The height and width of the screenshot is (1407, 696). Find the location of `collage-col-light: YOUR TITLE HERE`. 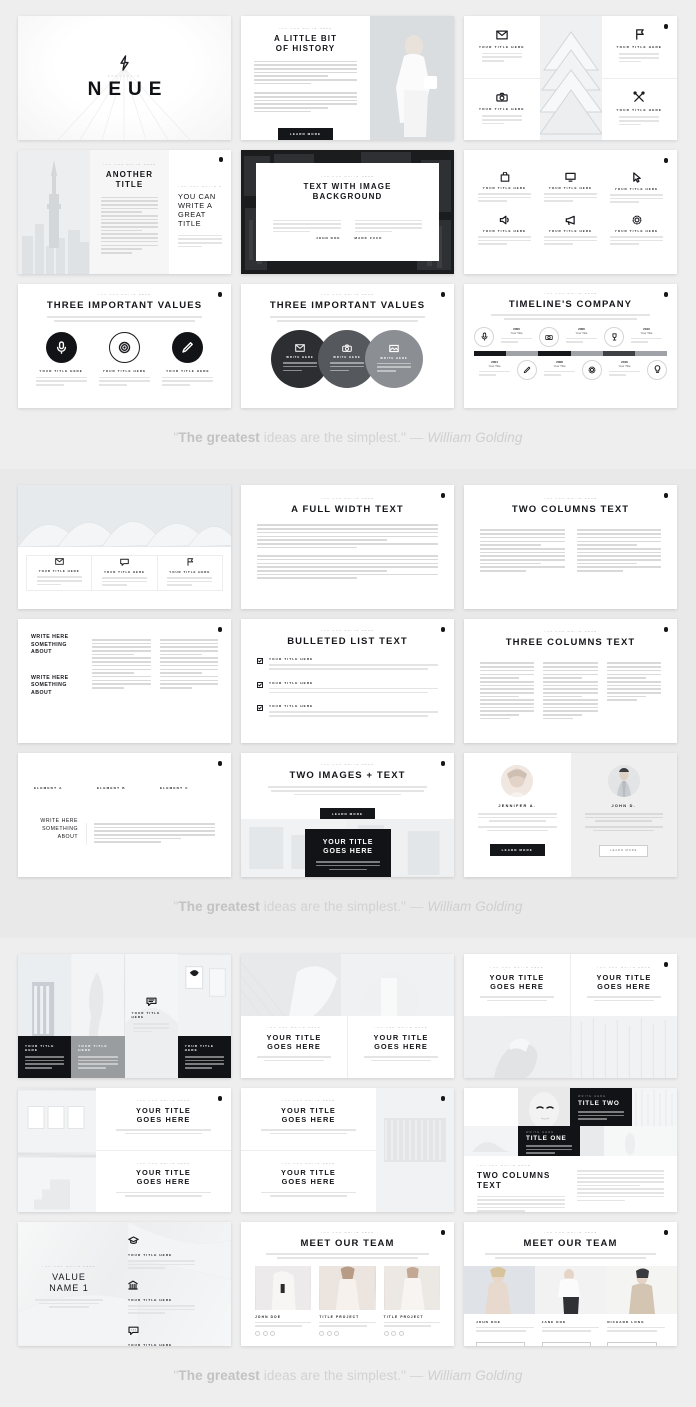

collage-col-light: YOUR TITLE HERE is located at coordinates (151, 1016).